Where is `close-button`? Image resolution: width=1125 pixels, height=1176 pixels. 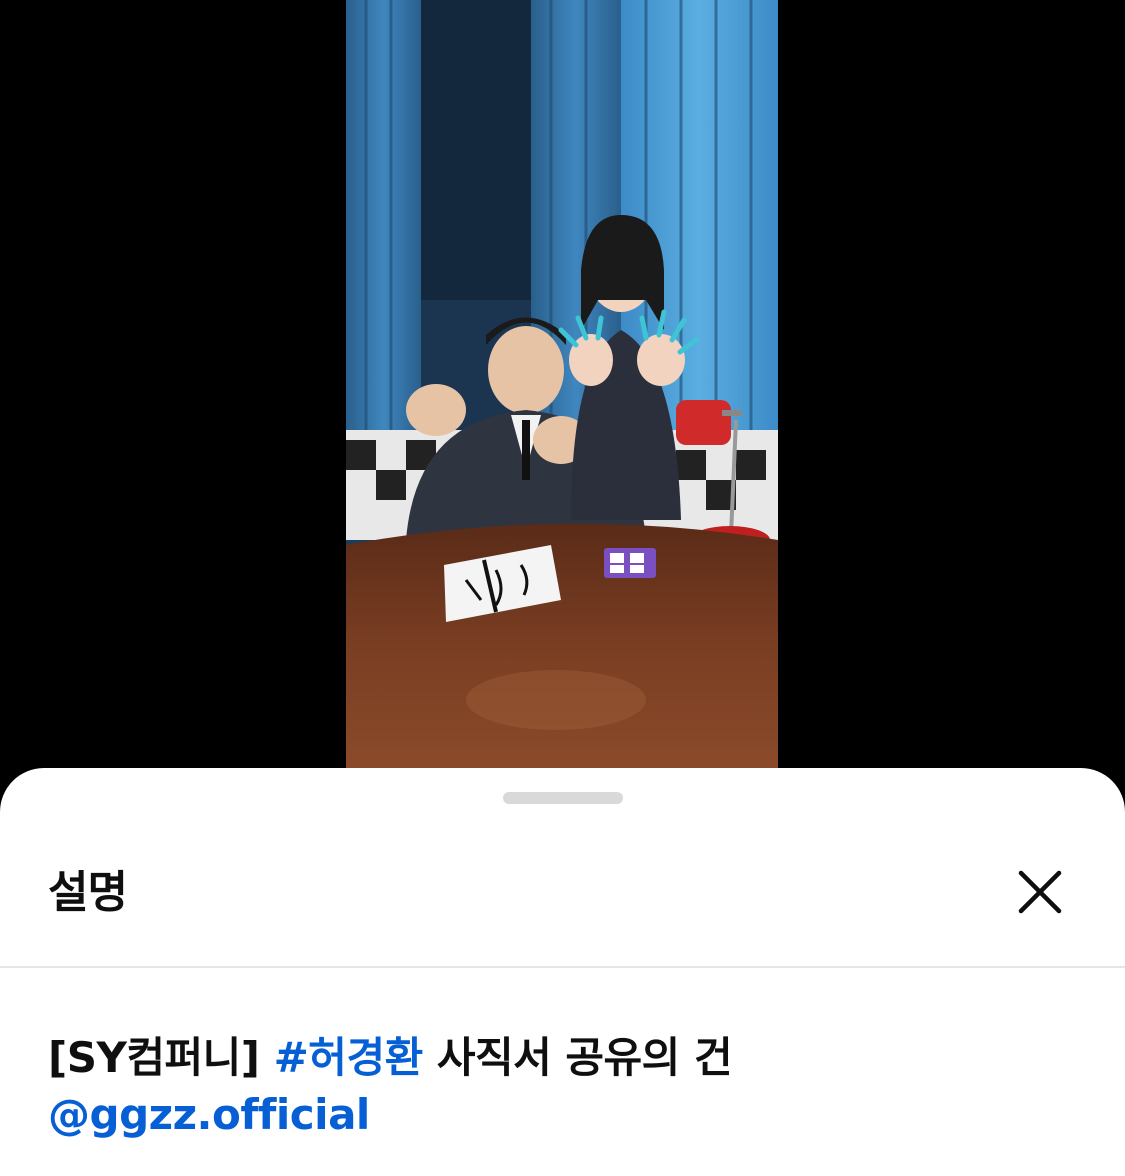 close-button is located at coordinates (1040, 892).